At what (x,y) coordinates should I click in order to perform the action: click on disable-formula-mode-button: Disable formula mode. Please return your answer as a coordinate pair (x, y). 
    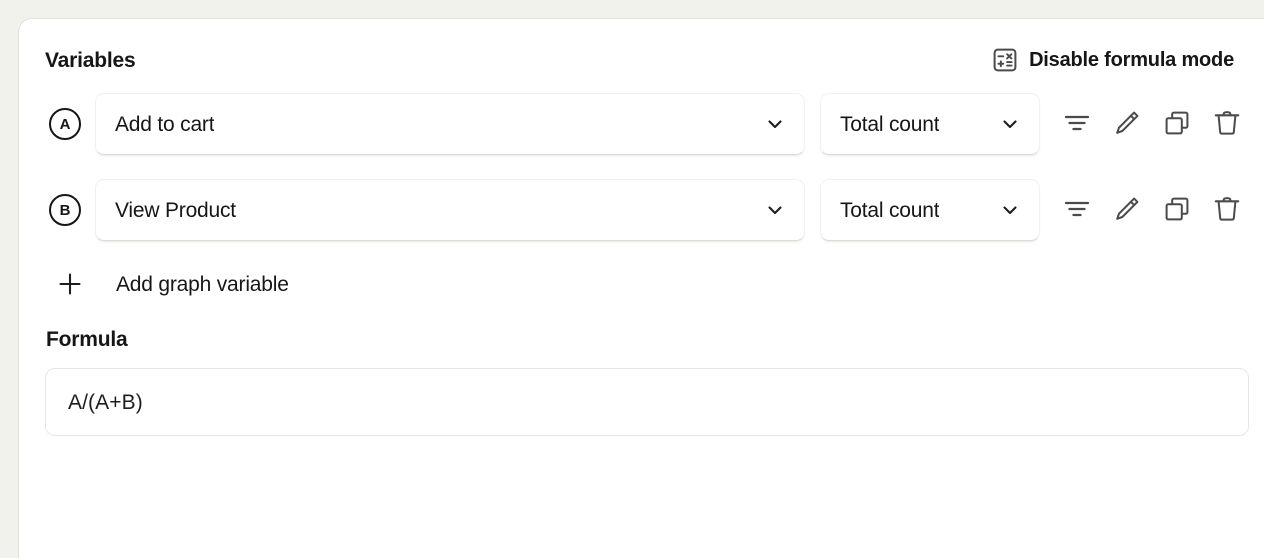
    Looking at the image, I should click on (1113, 60).